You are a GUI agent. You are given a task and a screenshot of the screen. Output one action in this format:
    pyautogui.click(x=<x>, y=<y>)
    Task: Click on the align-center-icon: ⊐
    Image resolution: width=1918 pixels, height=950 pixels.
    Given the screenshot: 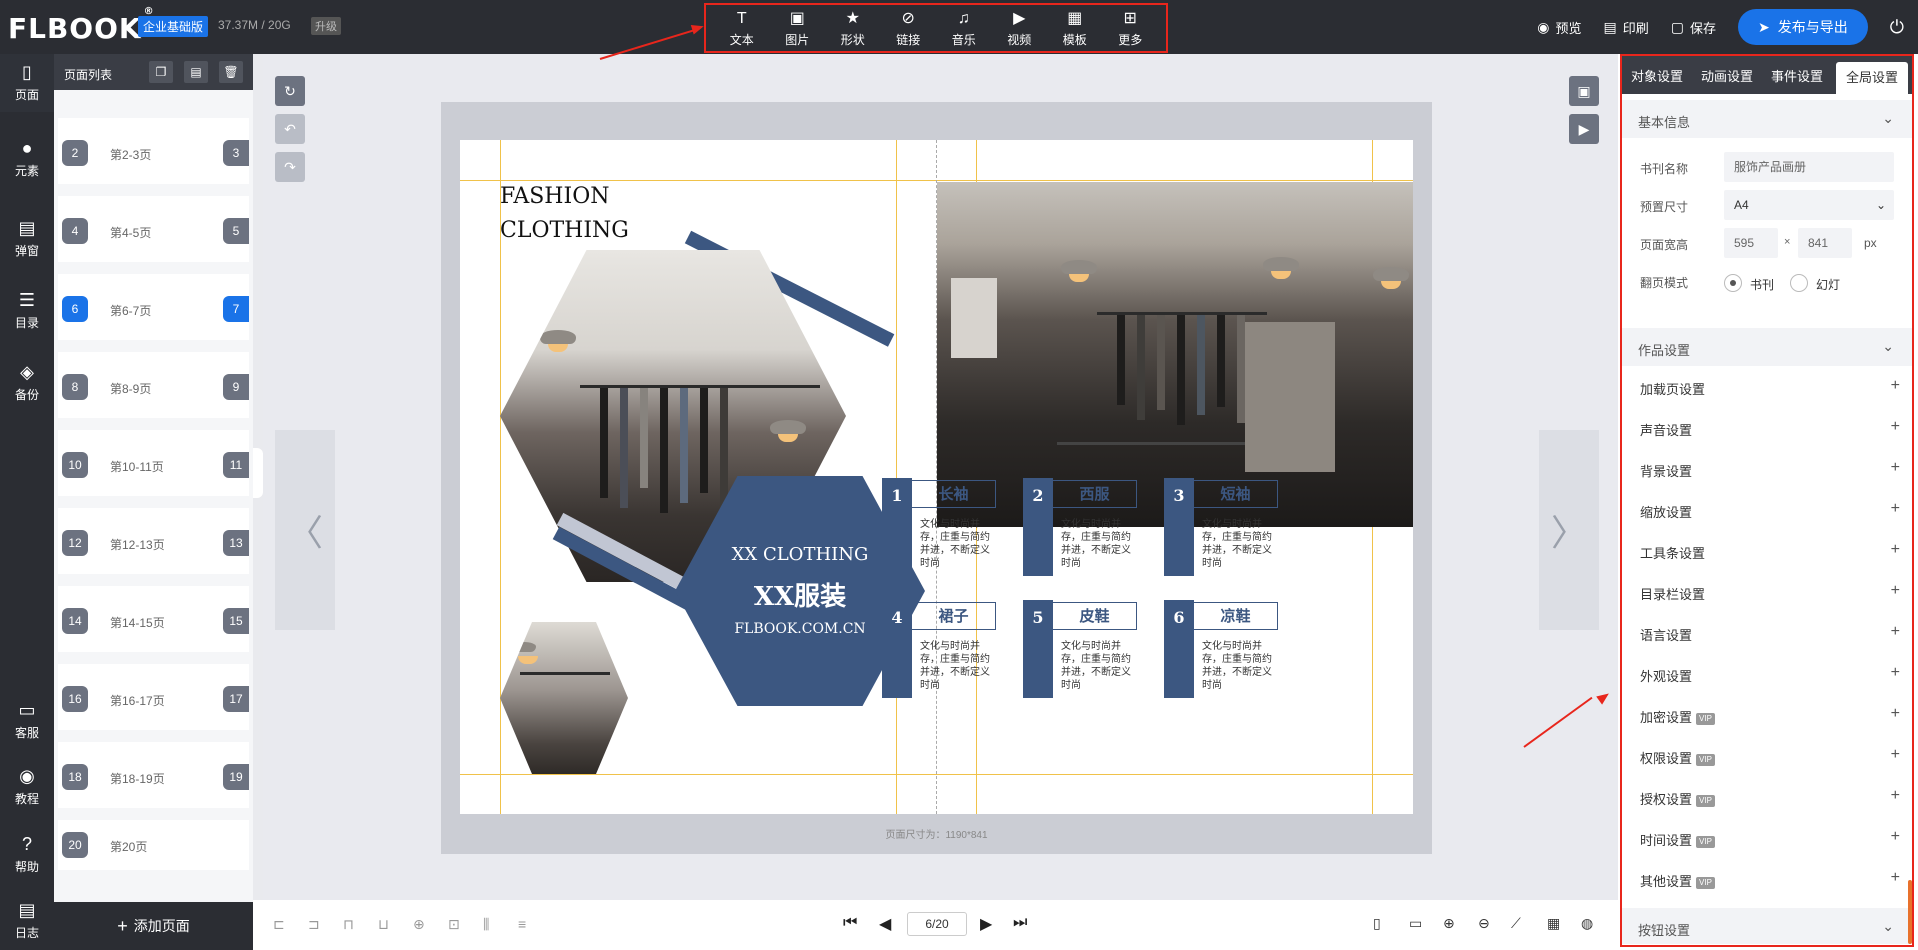 What is the action you would take?
    pyautogui.click(x=314, y=924)
    